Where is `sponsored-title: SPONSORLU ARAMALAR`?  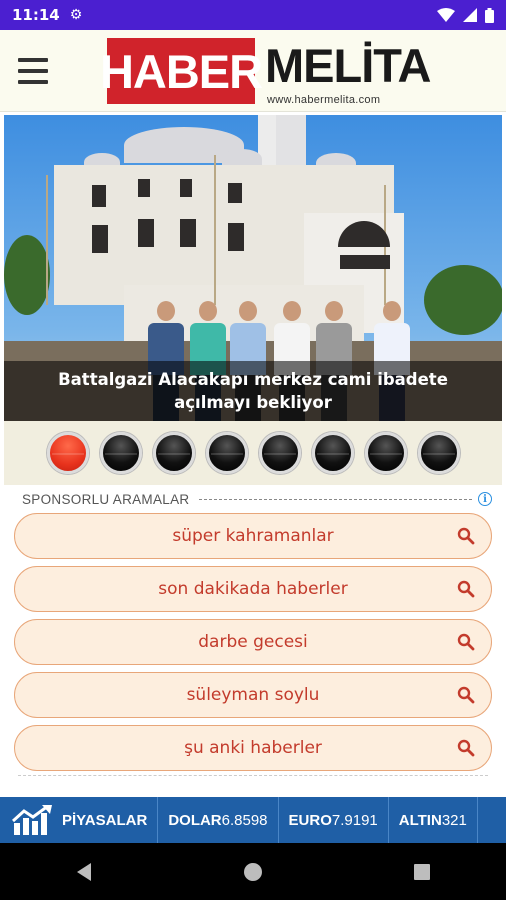
sponsored-title: SPONSORLU ARAMALAR is located at coordinates (104, 499).